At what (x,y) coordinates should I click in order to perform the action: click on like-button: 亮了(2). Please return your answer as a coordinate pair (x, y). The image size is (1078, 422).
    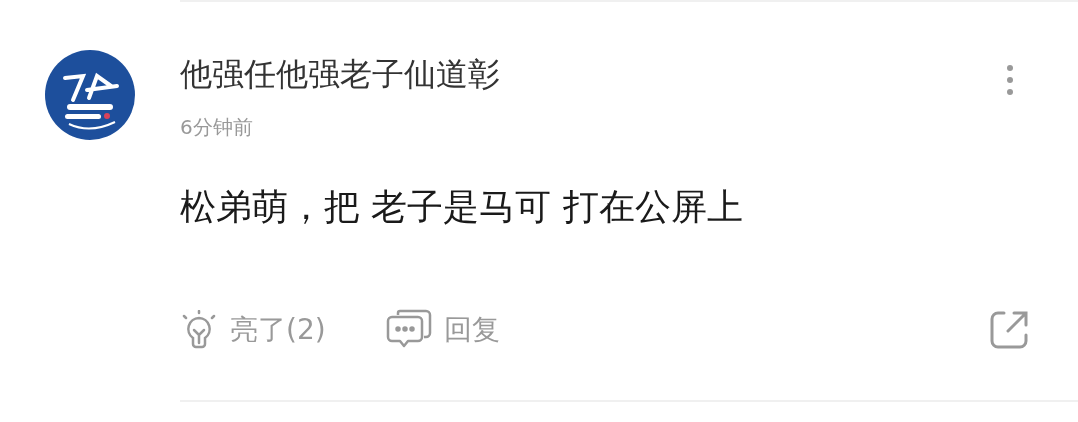
    Looking at the image, I should click on (253, 330).